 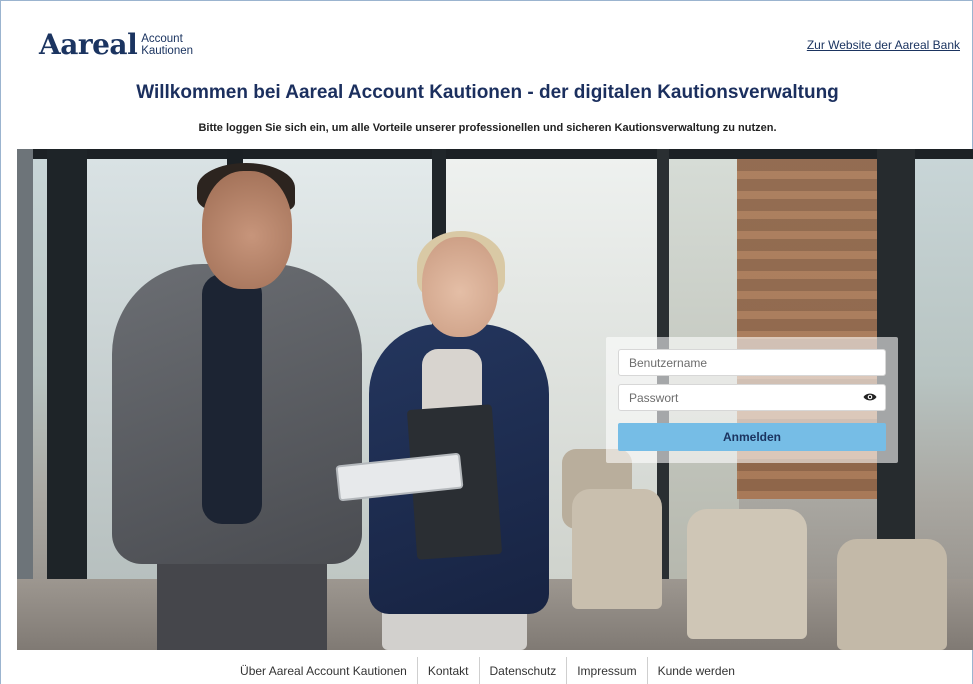 What do you see at coordinates (752, 362) in the screenshot?
I see `username-input: Benutzername` at bounding box center [752, 362].